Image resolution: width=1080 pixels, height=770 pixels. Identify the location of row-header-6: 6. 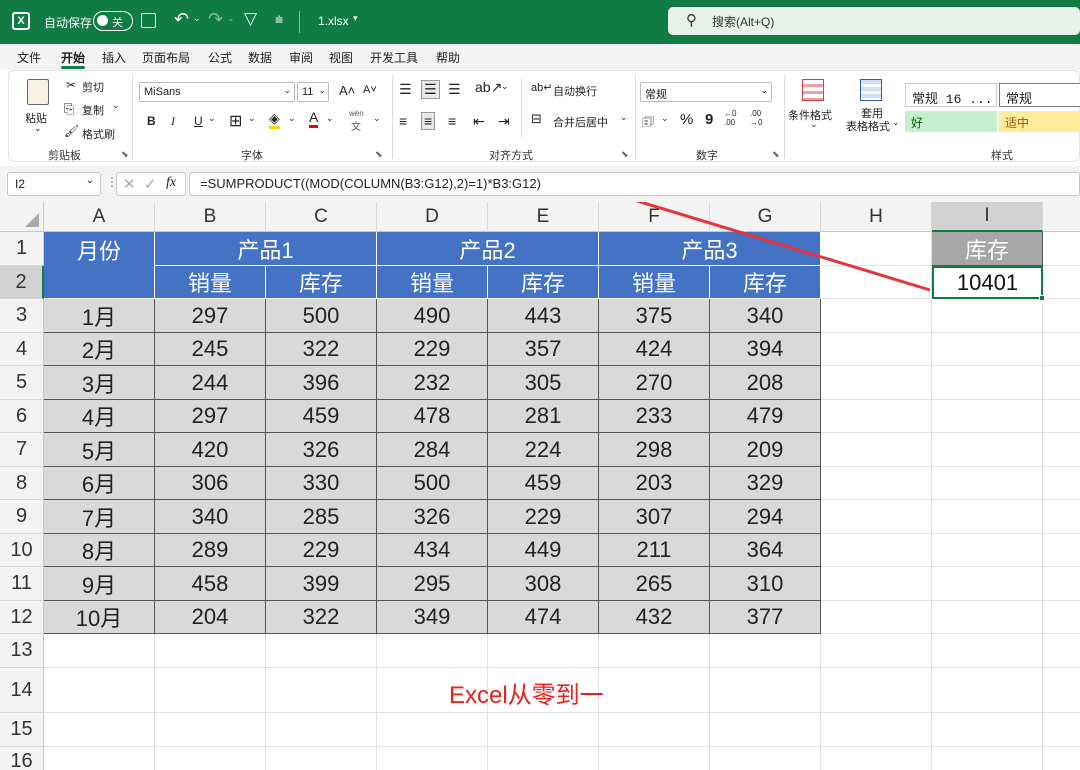
(22, 416).